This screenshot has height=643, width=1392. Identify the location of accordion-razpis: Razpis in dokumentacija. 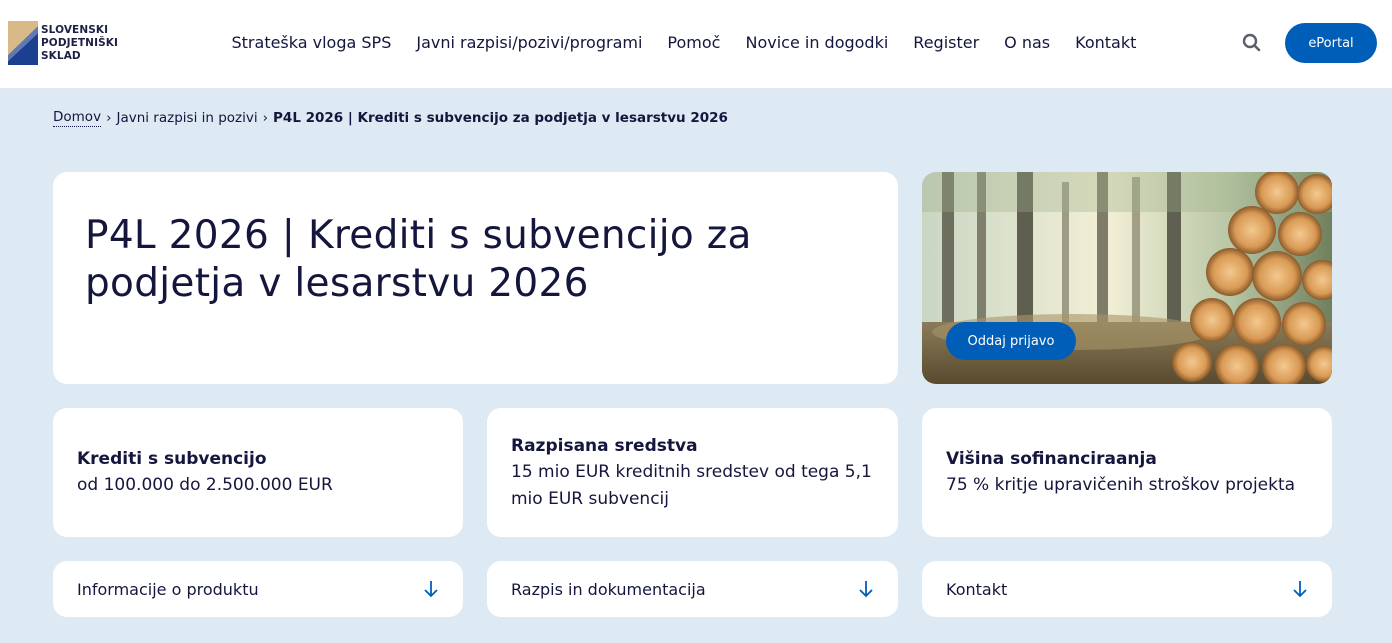
(692, 589).